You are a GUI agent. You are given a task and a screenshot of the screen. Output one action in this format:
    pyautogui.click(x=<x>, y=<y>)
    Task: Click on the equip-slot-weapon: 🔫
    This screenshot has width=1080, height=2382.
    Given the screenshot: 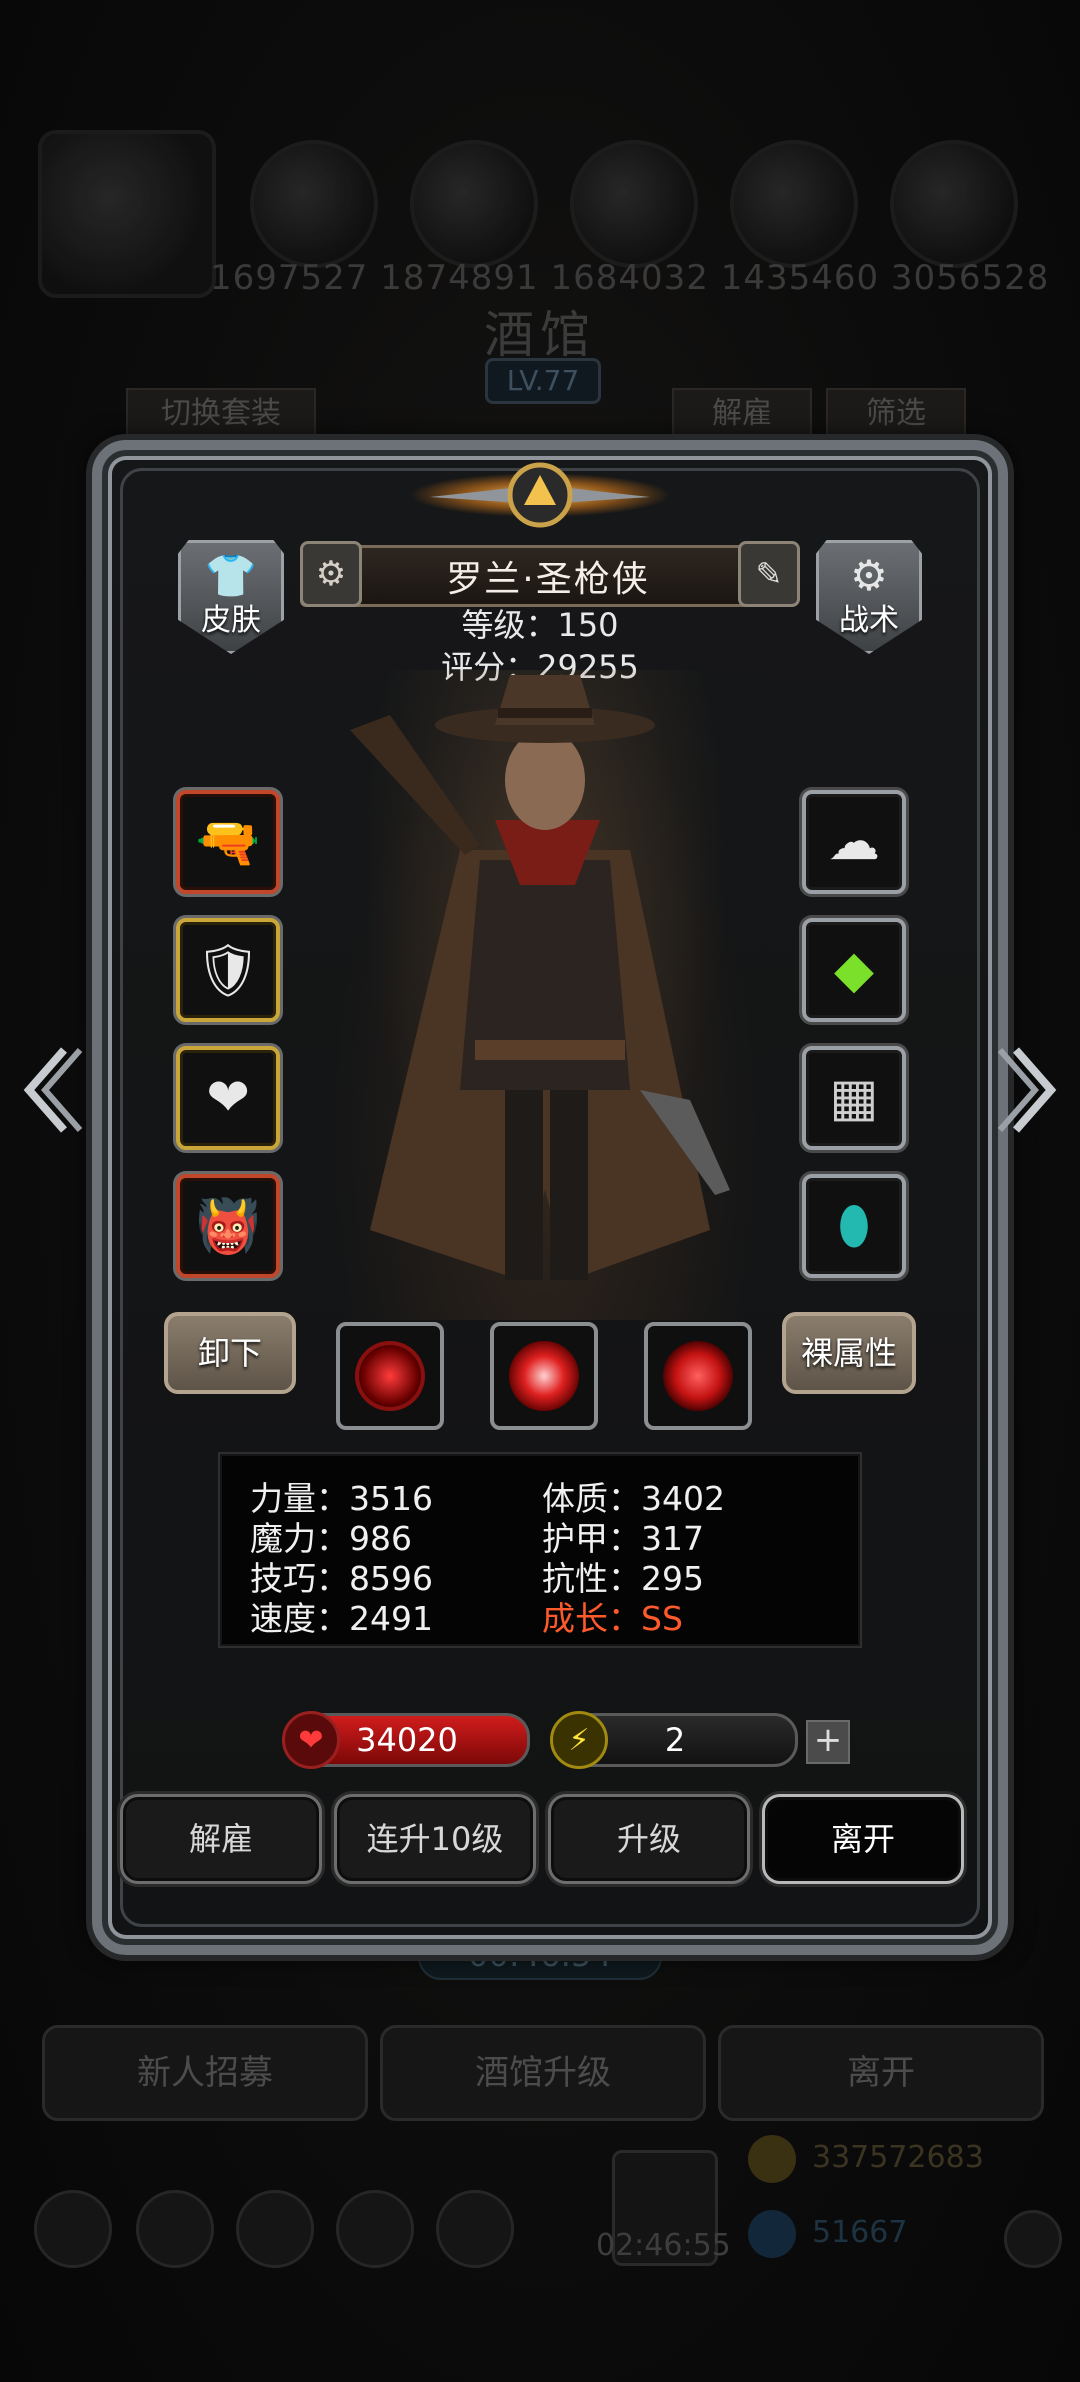 What is the action you would take?
    pyautogui.click(x=228, y=842)
    